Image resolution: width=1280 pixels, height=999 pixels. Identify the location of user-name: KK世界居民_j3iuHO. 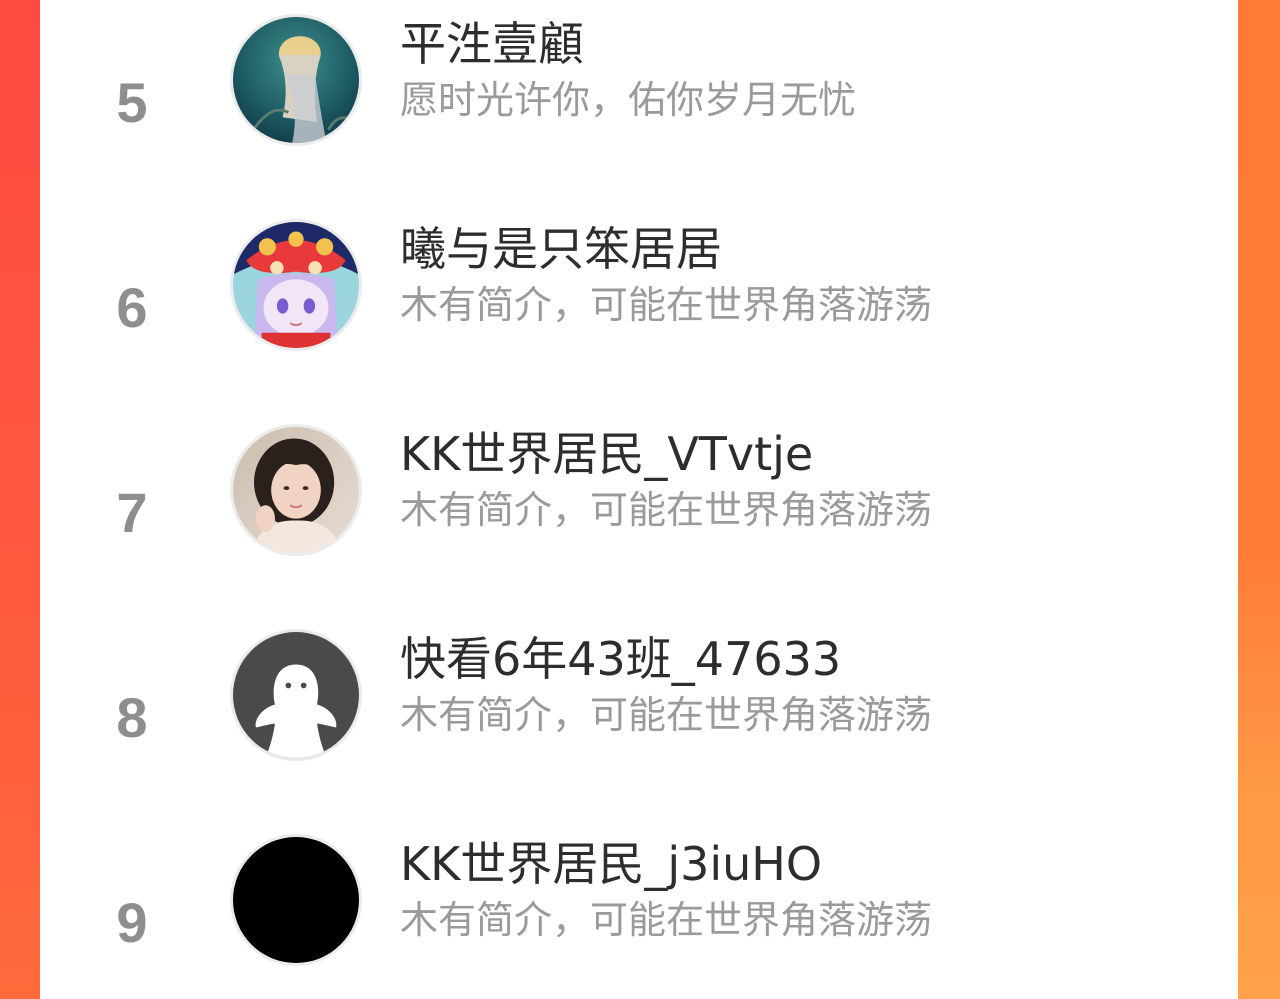
(611, 864).